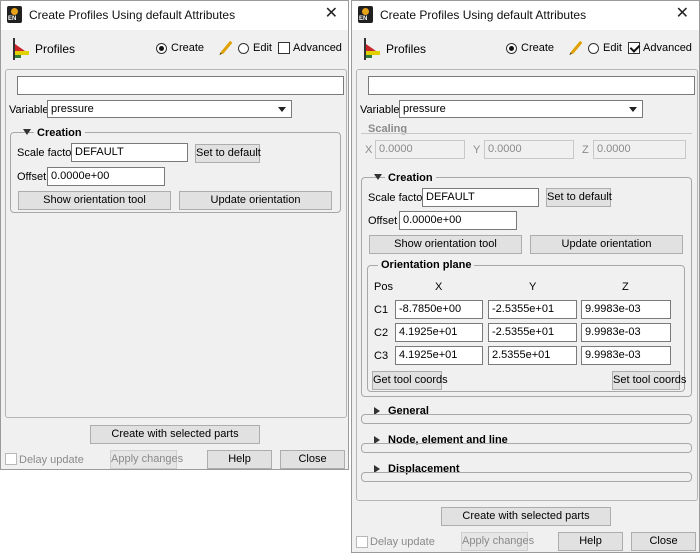  I want to click on general-section-frame, so click(526, 419).